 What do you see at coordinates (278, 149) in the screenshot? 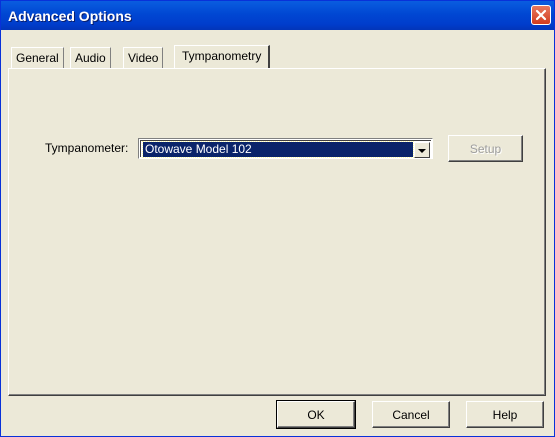
I see `tympanometer-select-value: Otowave Model 102` at bounding box center [278, 149].